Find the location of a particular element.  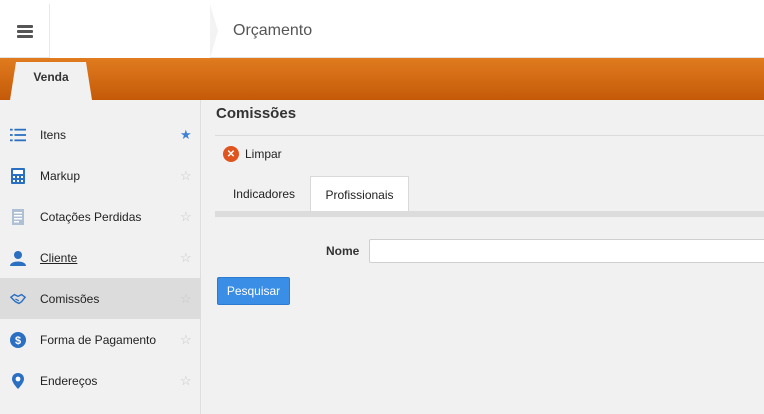

sidebar-item-itens: Itens ★ is located at coordinates (100, 134).